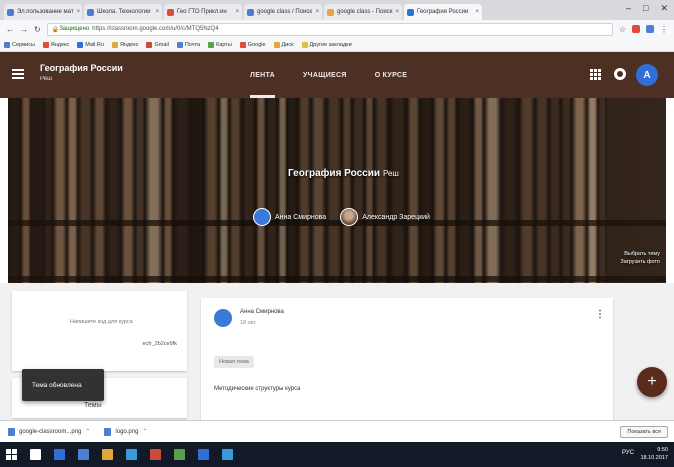  I want to click on more-options-icon: ⋮, so click(600, 314).